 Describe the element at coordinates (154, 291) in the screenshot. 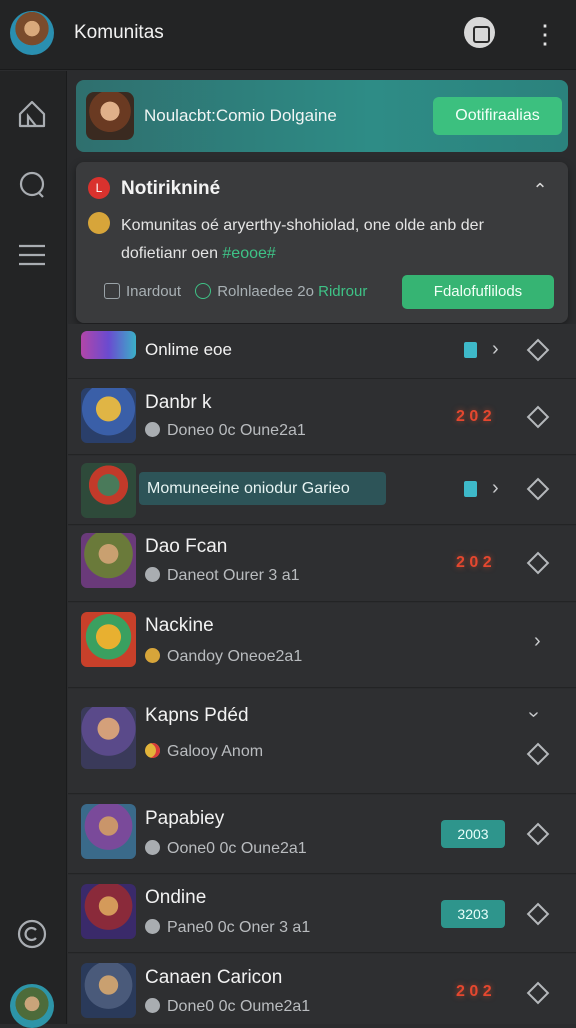

I see `meta-left-label: Inardout` at that location.